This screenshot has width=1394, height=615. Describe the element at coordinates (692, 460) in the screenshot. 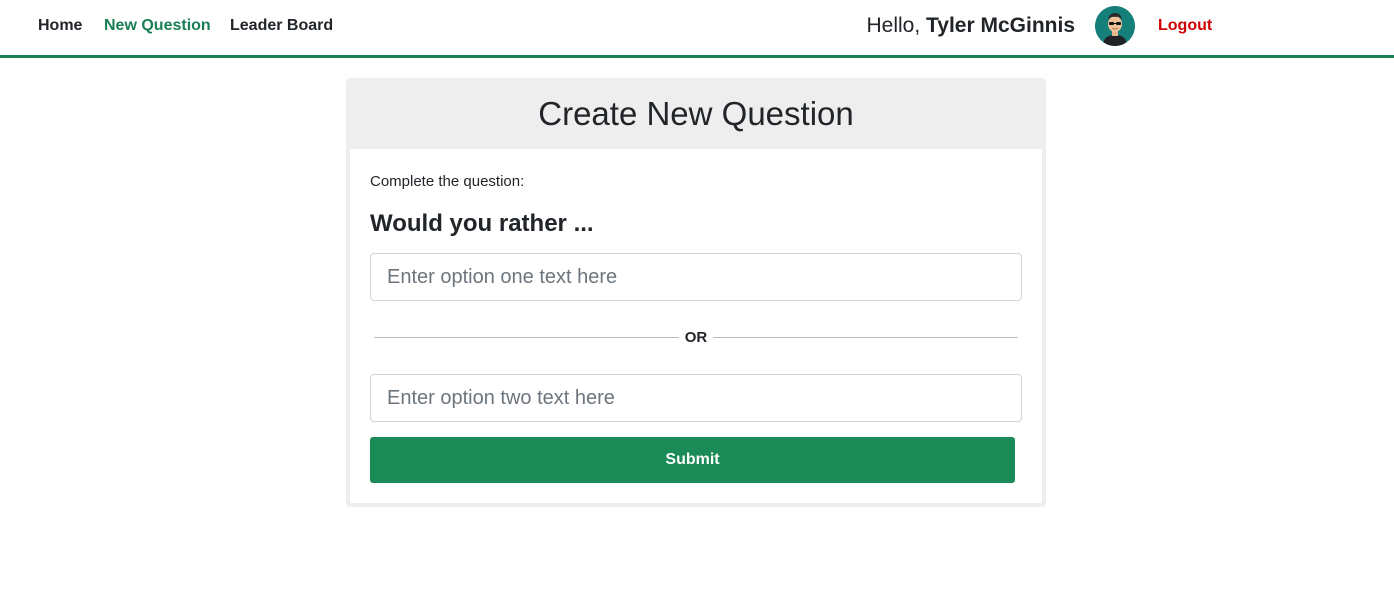

I see `submit-button: Submit` at that location.